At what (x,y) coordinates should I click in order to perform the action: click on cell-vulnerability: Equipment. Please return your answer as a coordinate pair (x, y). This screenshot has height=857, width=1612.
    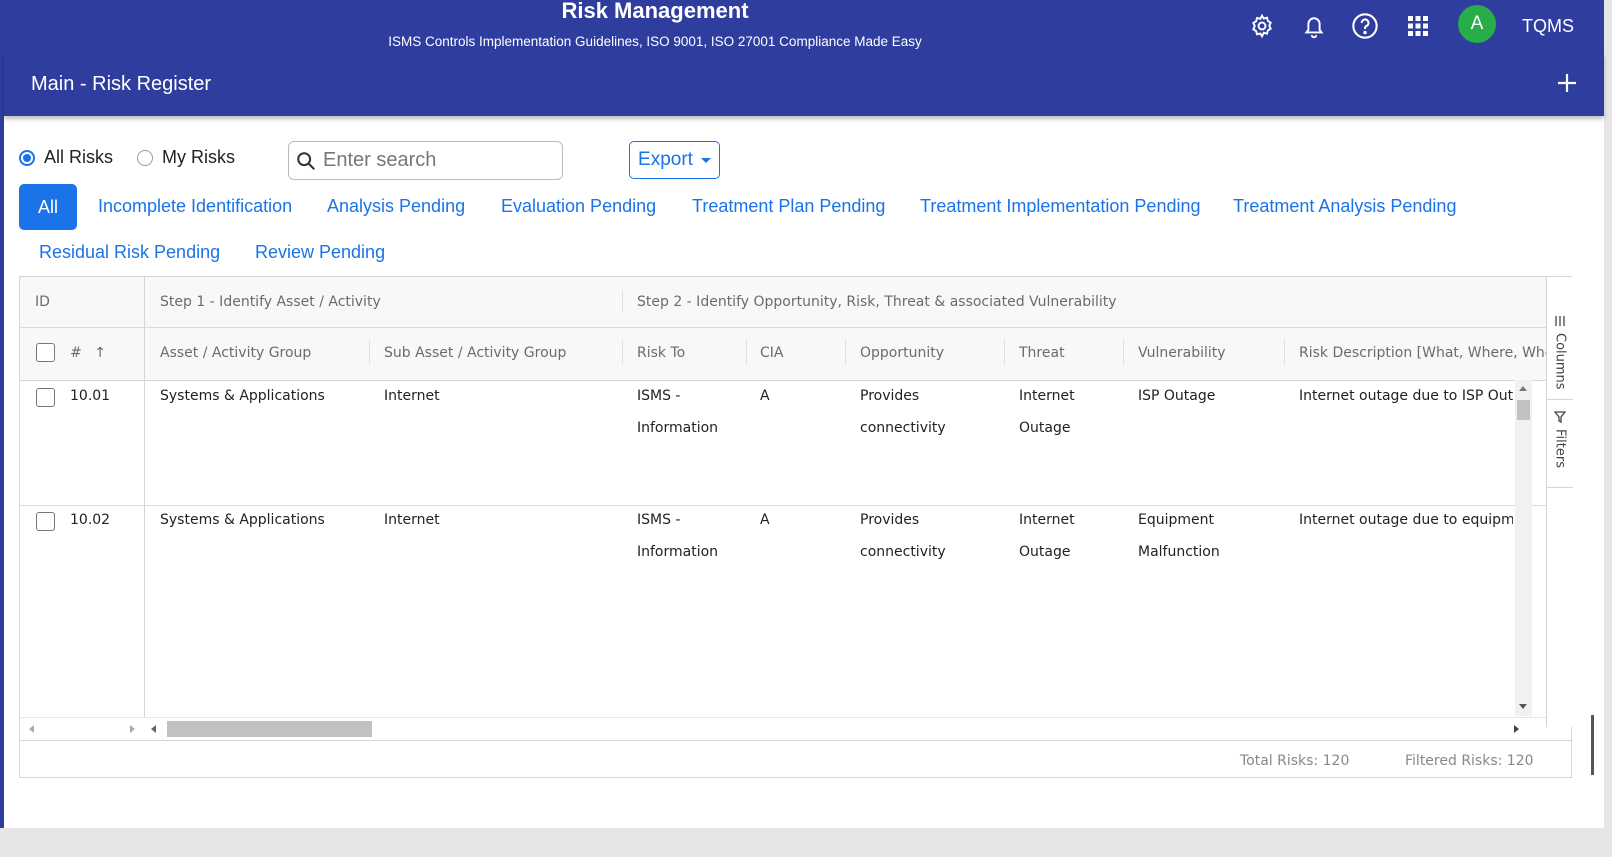
    Looking at the image, I should click on (1176, 520).